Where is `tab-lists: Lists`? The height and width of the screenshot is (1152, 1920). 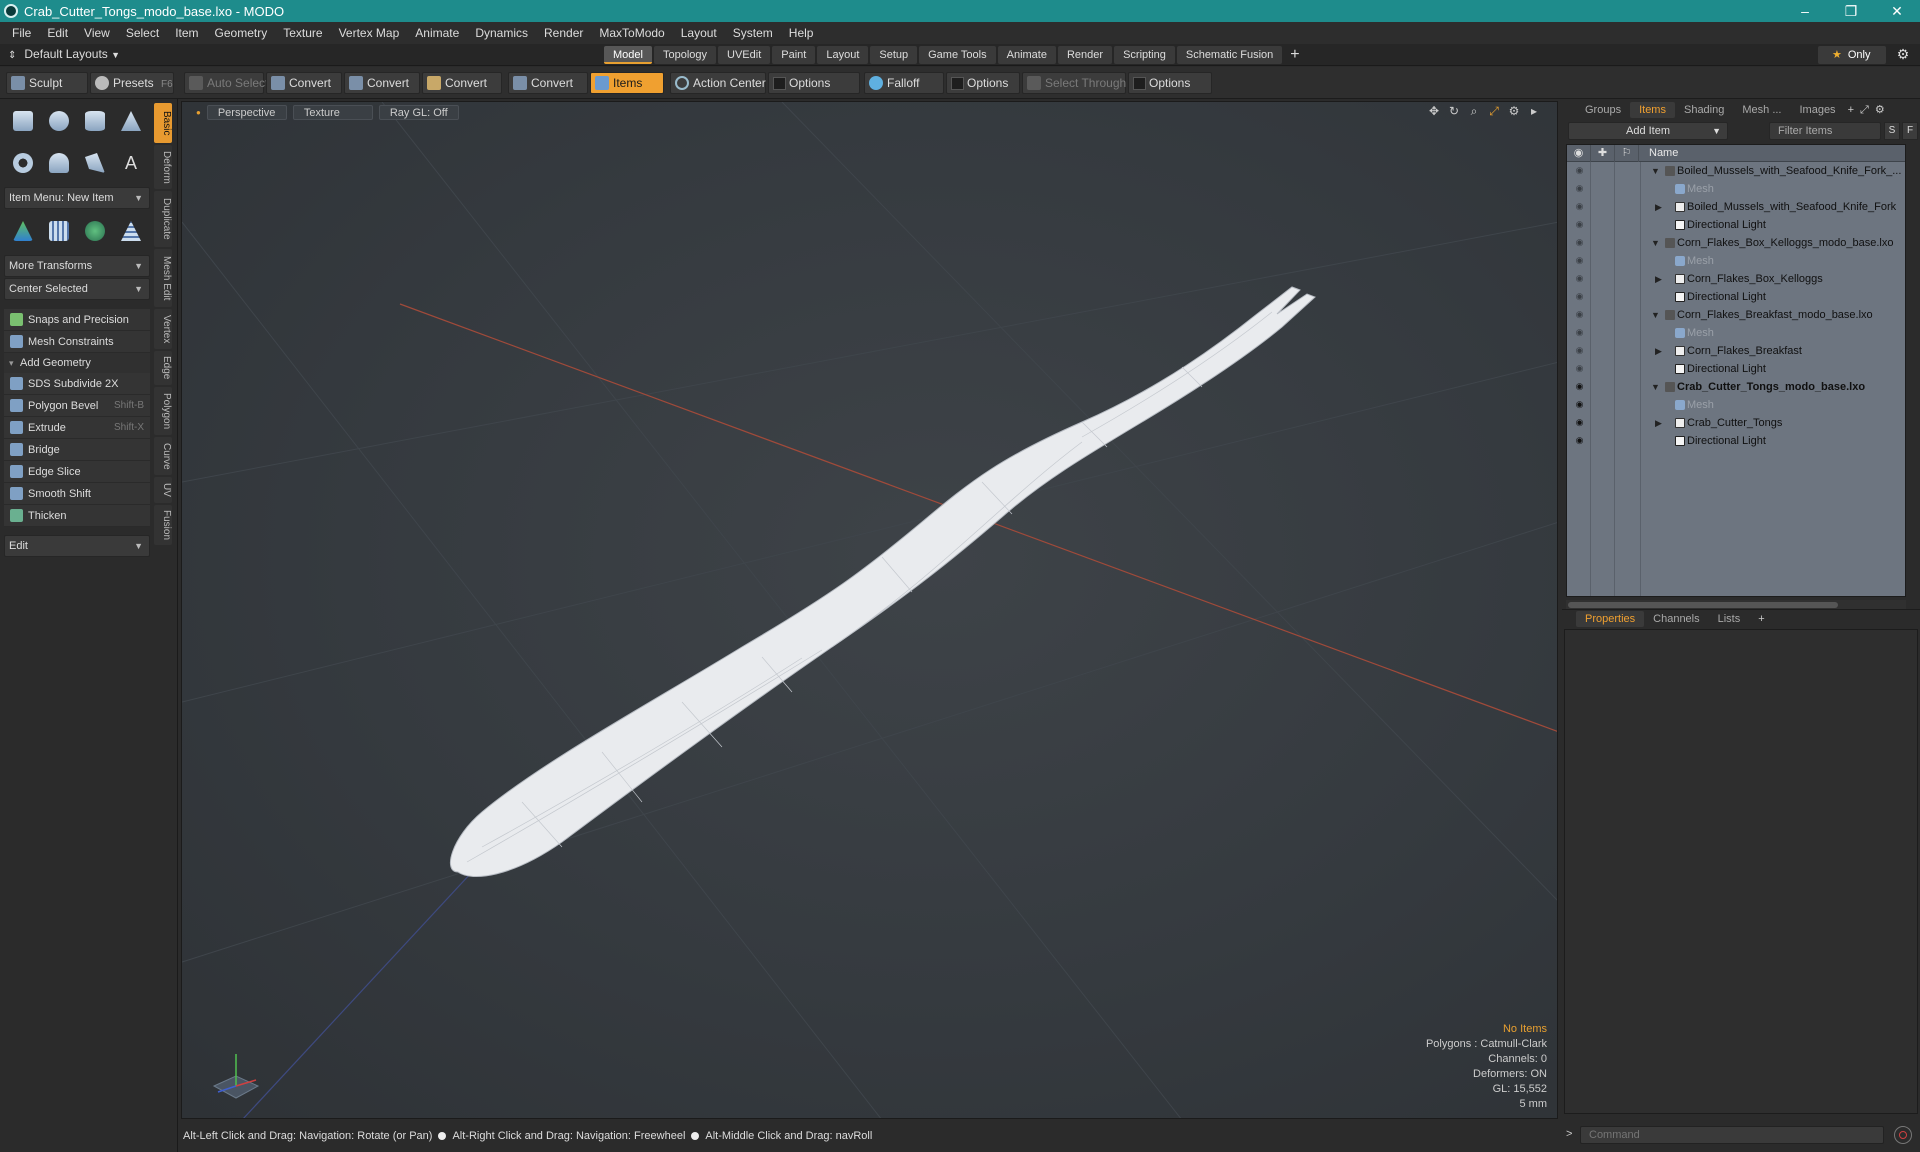
tab-lists: Lists is located at coordinates (1729, 619).